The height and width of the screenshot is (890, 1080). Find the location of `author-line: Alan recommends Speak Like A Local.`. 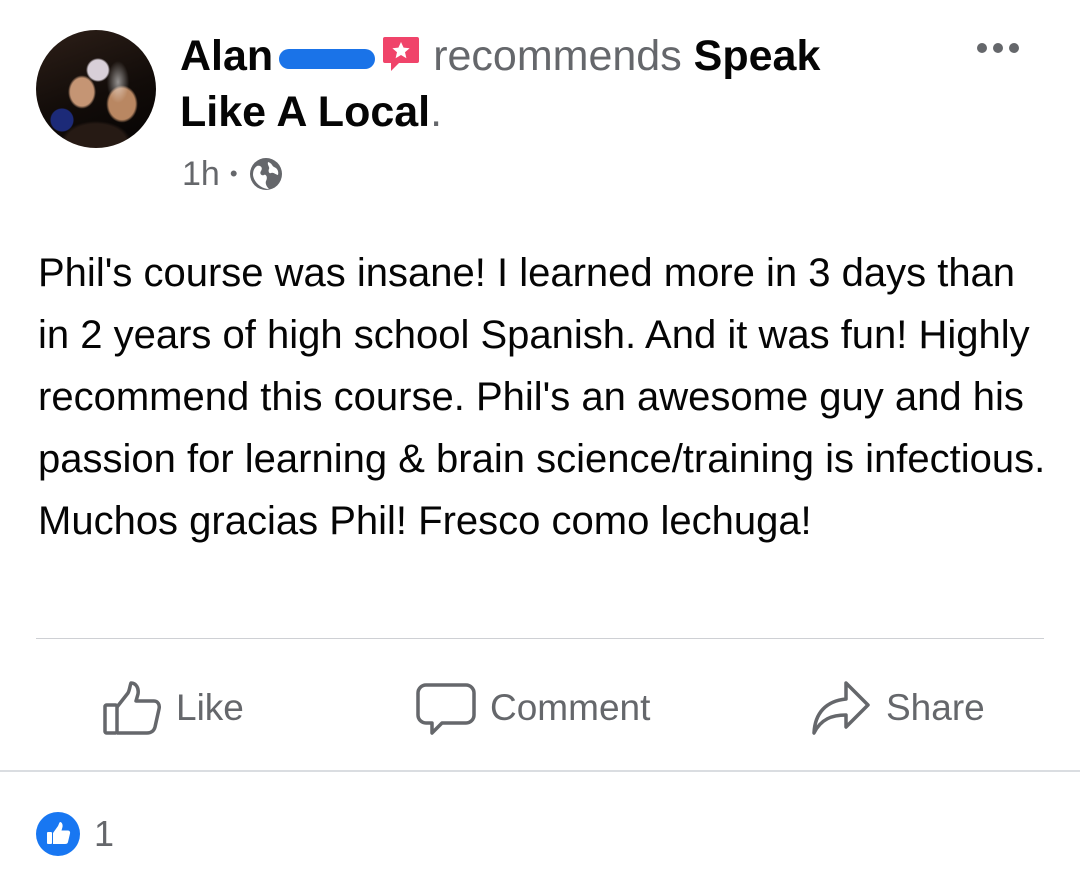

author-line: Alan recommends Speak Like A Local. is located at coordinates (560, 84).